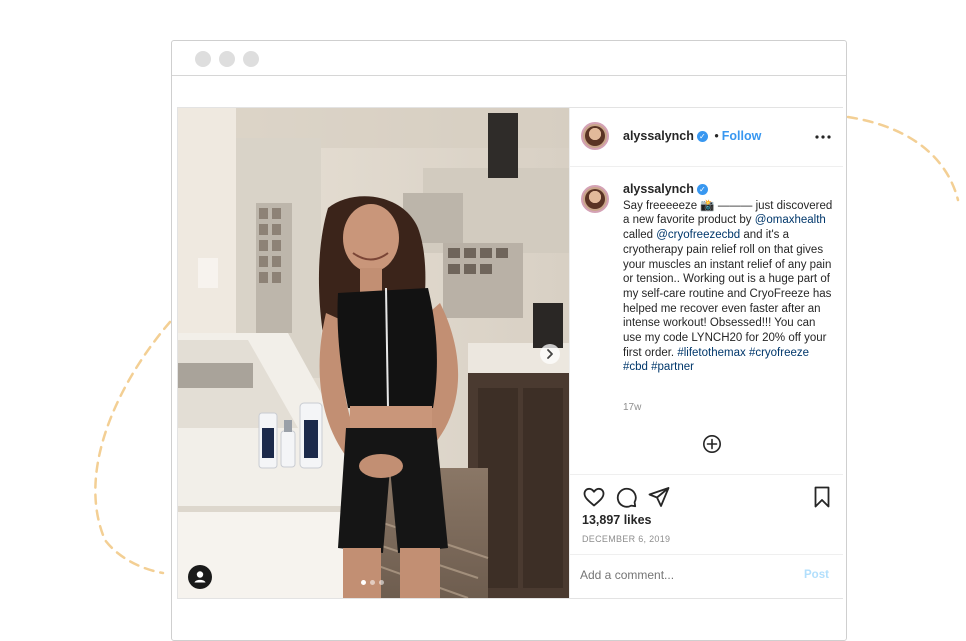 Image resolution: width=966 pixels, height=641 pixels. What do you see at coordinates (711, 353) in the screenshot?
I see `hashtag-lifetothemax: #lifetothemax` at bounding box center [711, 353].